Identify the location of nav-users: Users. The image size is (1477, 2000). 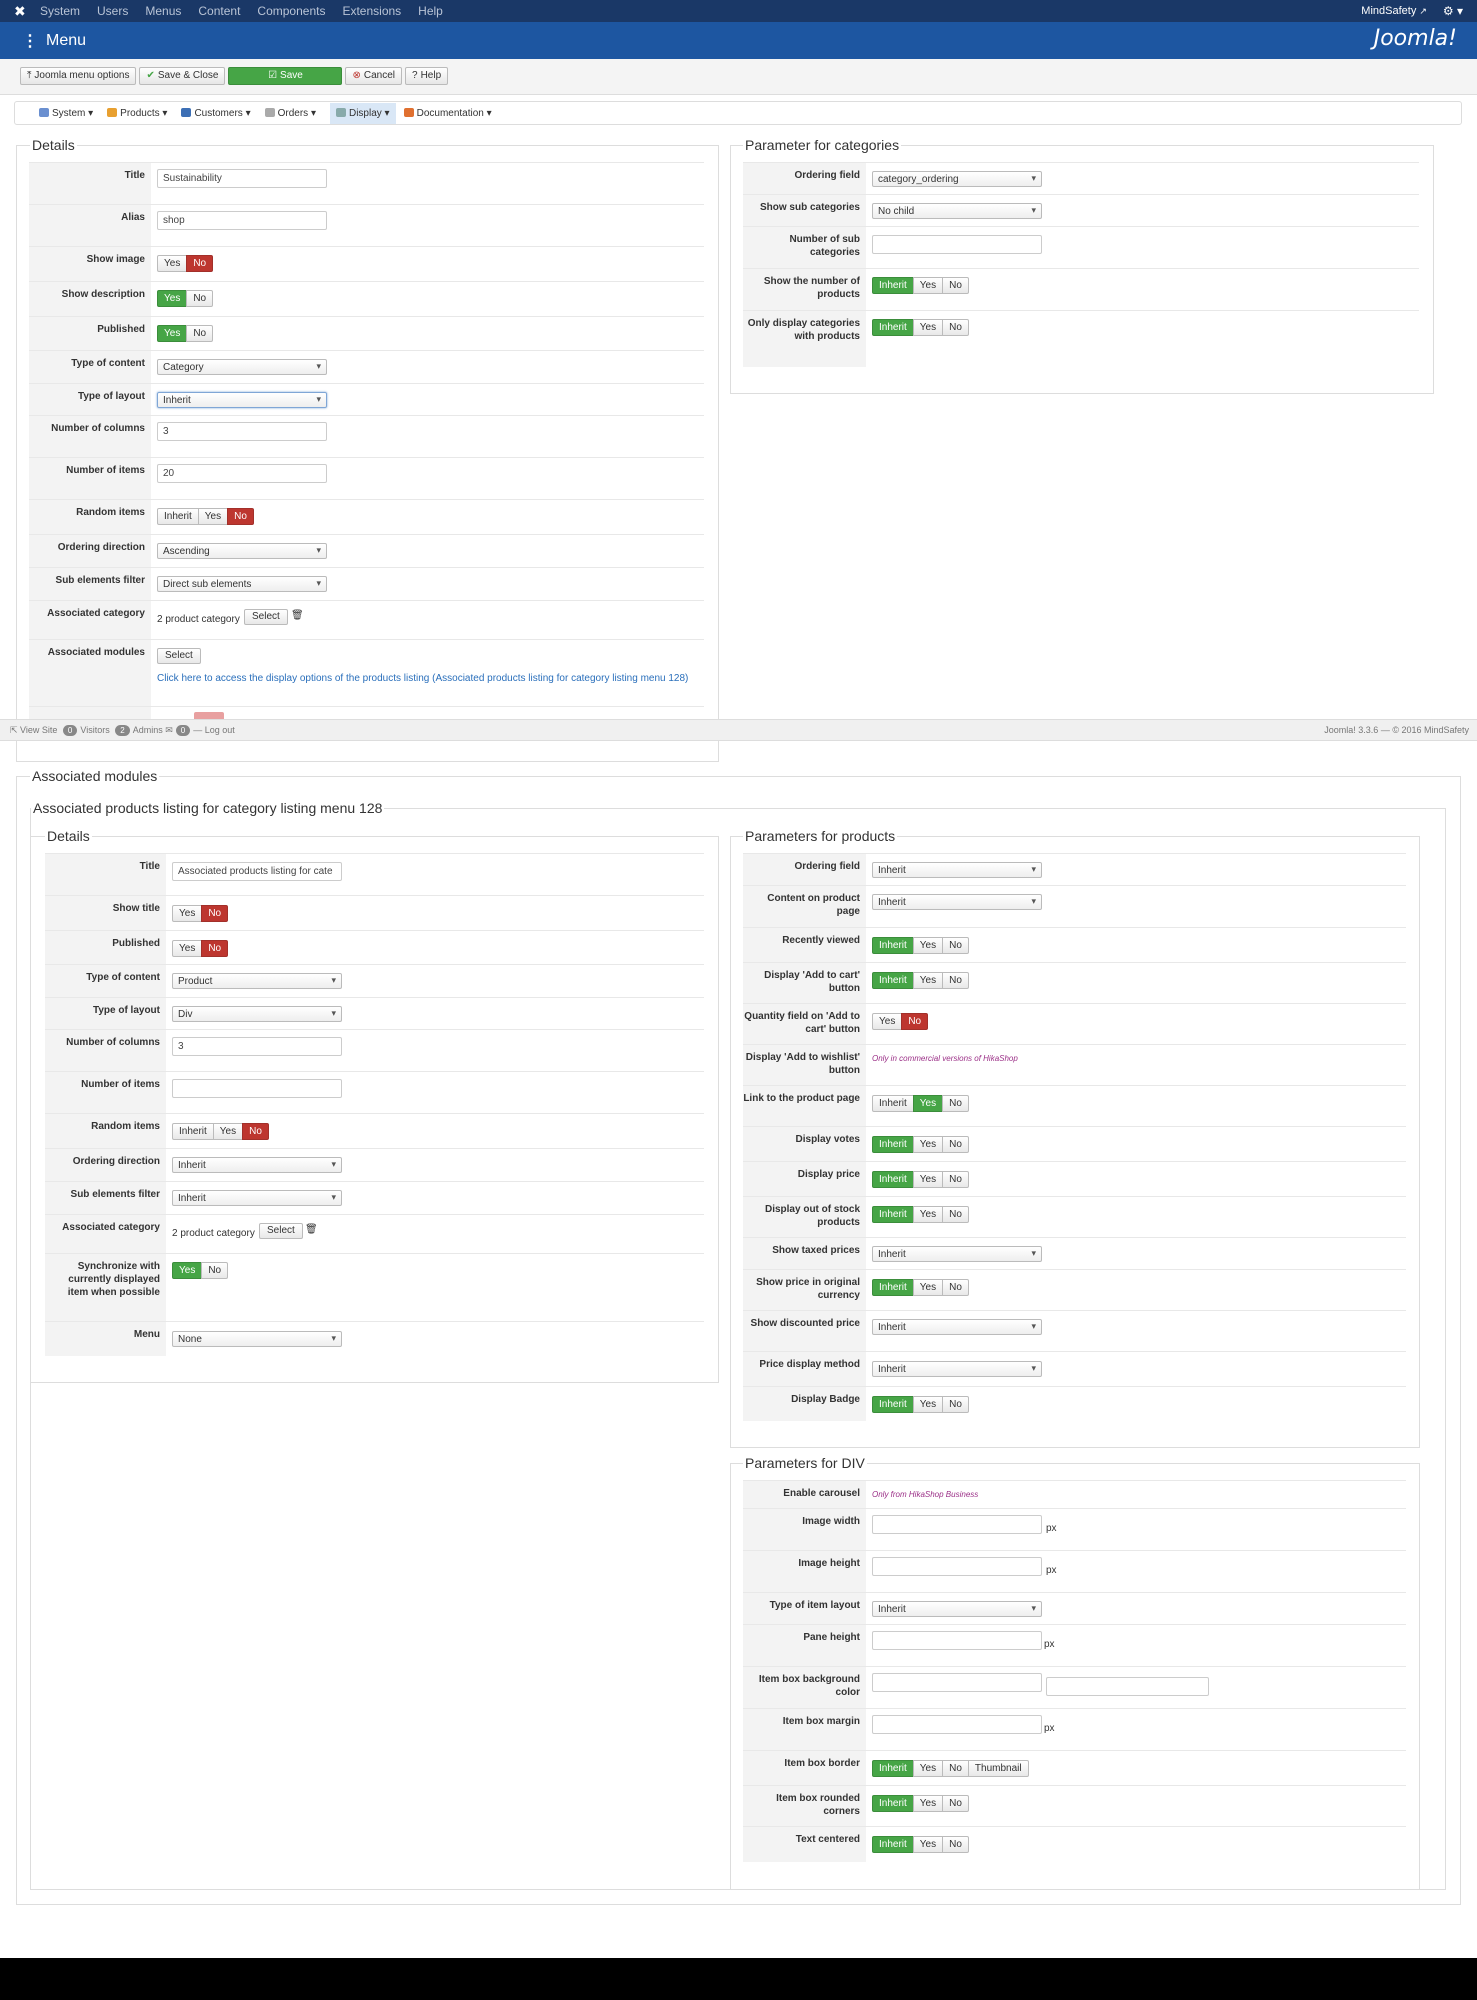
(112, 11).